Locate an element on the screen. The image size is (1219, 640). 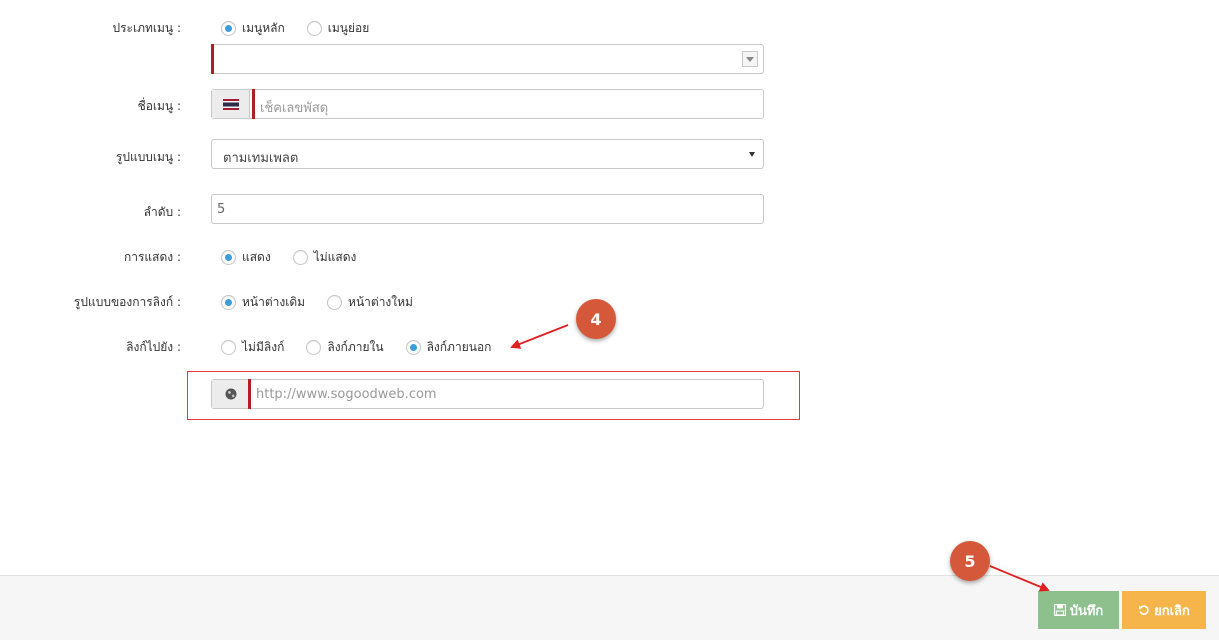
display-radio-group: แสดง ไม่แสดง is located at coordinates (299, 257).